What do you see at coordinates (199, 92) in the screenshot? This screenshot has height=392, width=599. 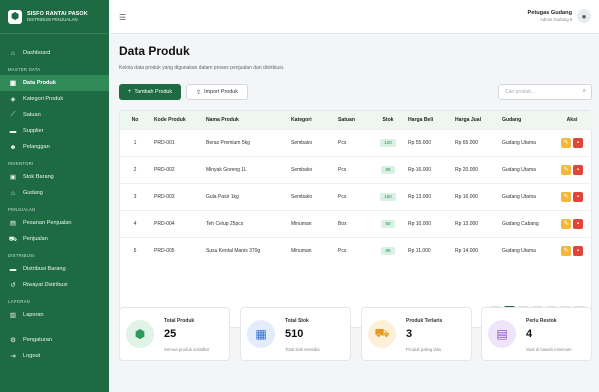 I see `upload-icon: ⇪` at bounding box center [199, 92].